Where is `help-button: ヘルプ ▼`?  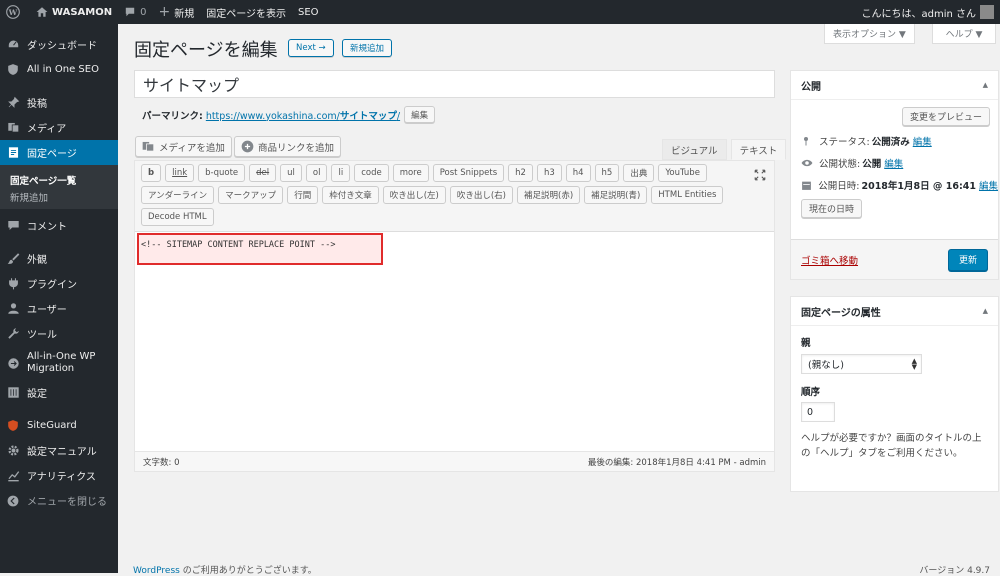 help-button: ヘルプ ▼ is located at coordinates (964, 34).